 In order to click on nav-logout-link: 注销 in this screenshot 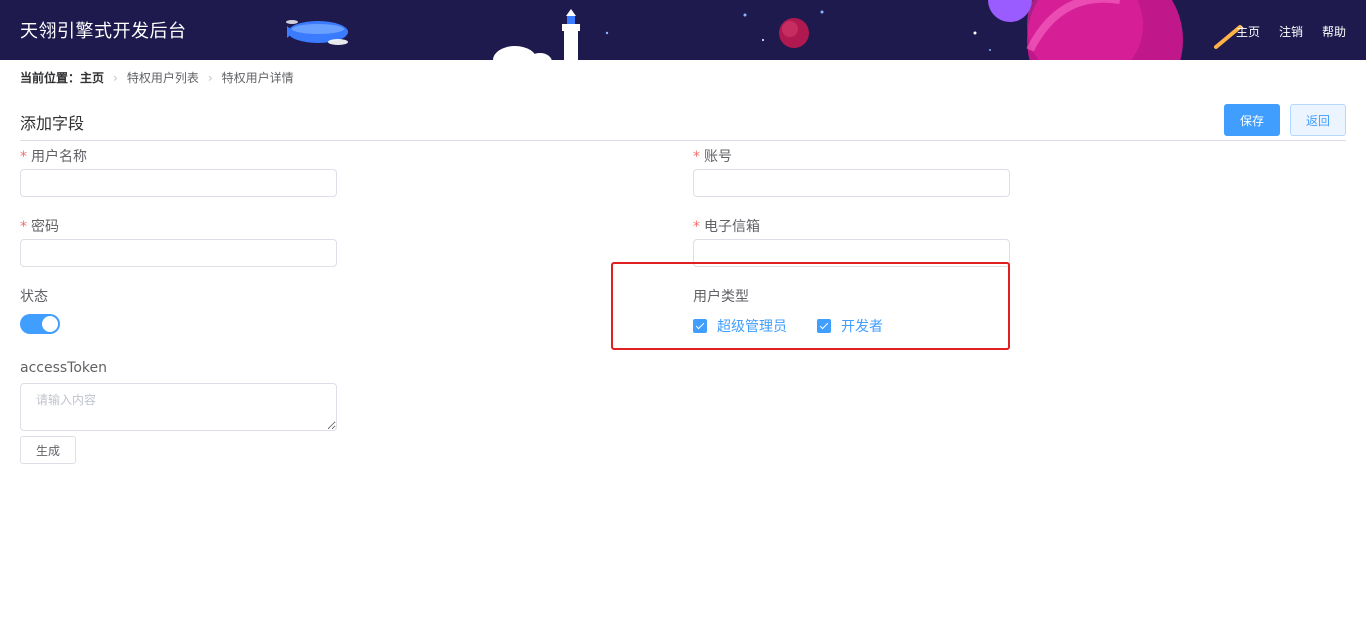, I will do `click(1291, 31)`.